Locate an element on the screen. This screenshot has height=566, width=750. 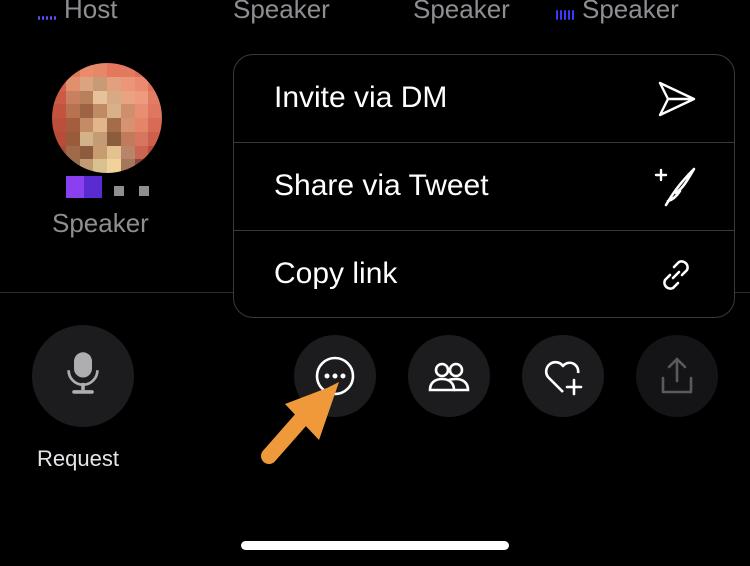
speaker-label: Speaker is located at coordinates (100, 223).